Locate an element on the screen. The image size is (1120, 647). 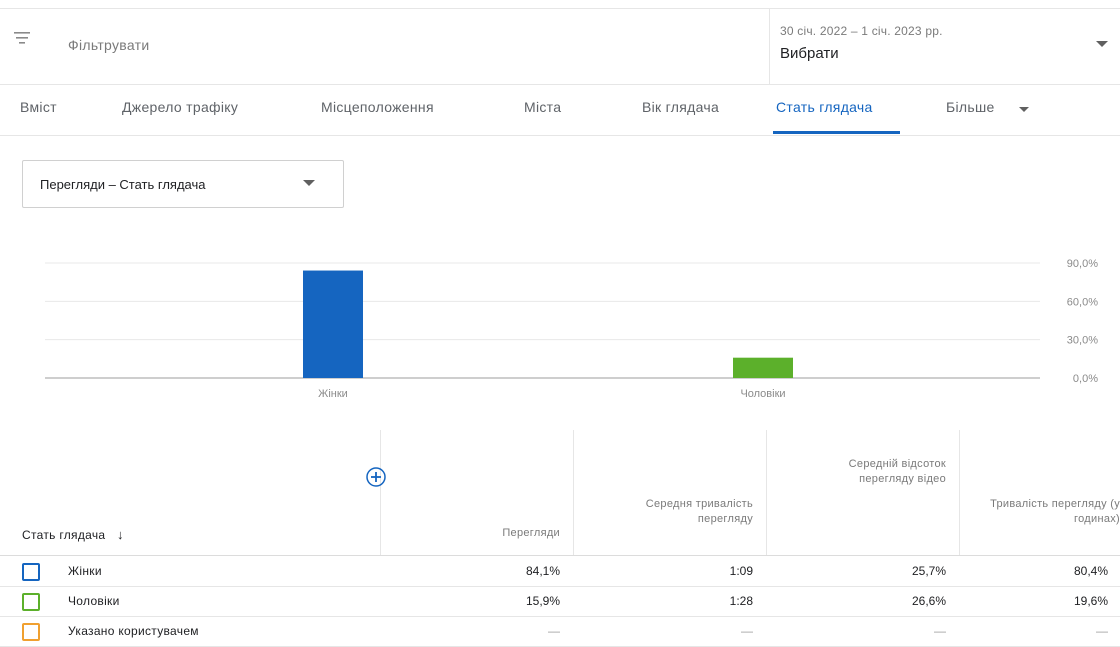
tab-content: Вміст is located at coordinates (38, 107).